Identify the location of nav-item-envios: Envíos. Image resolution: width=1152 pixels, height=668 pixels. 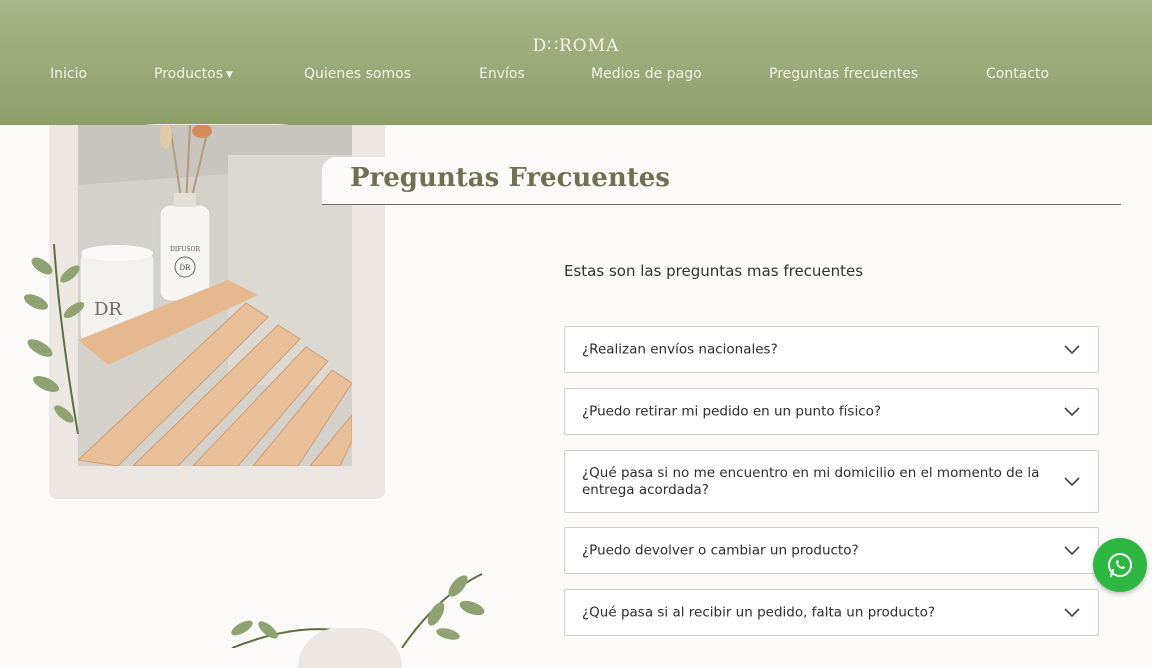
(502, 74).